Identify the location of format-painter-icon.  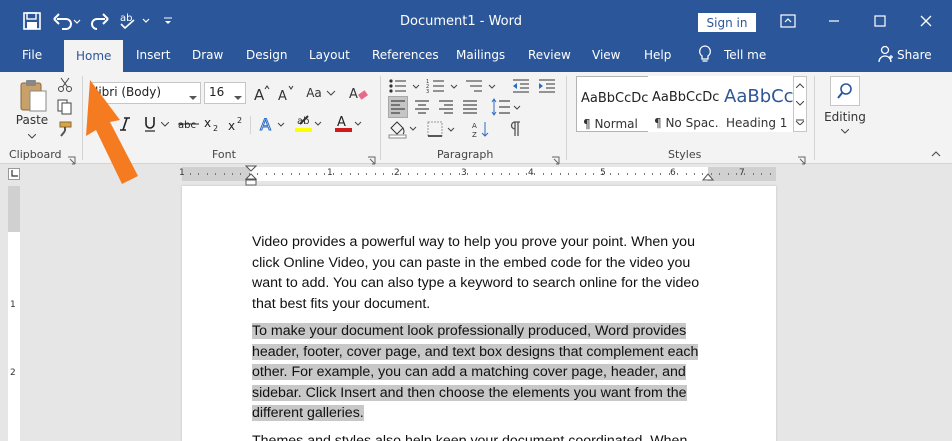
(65, 129).